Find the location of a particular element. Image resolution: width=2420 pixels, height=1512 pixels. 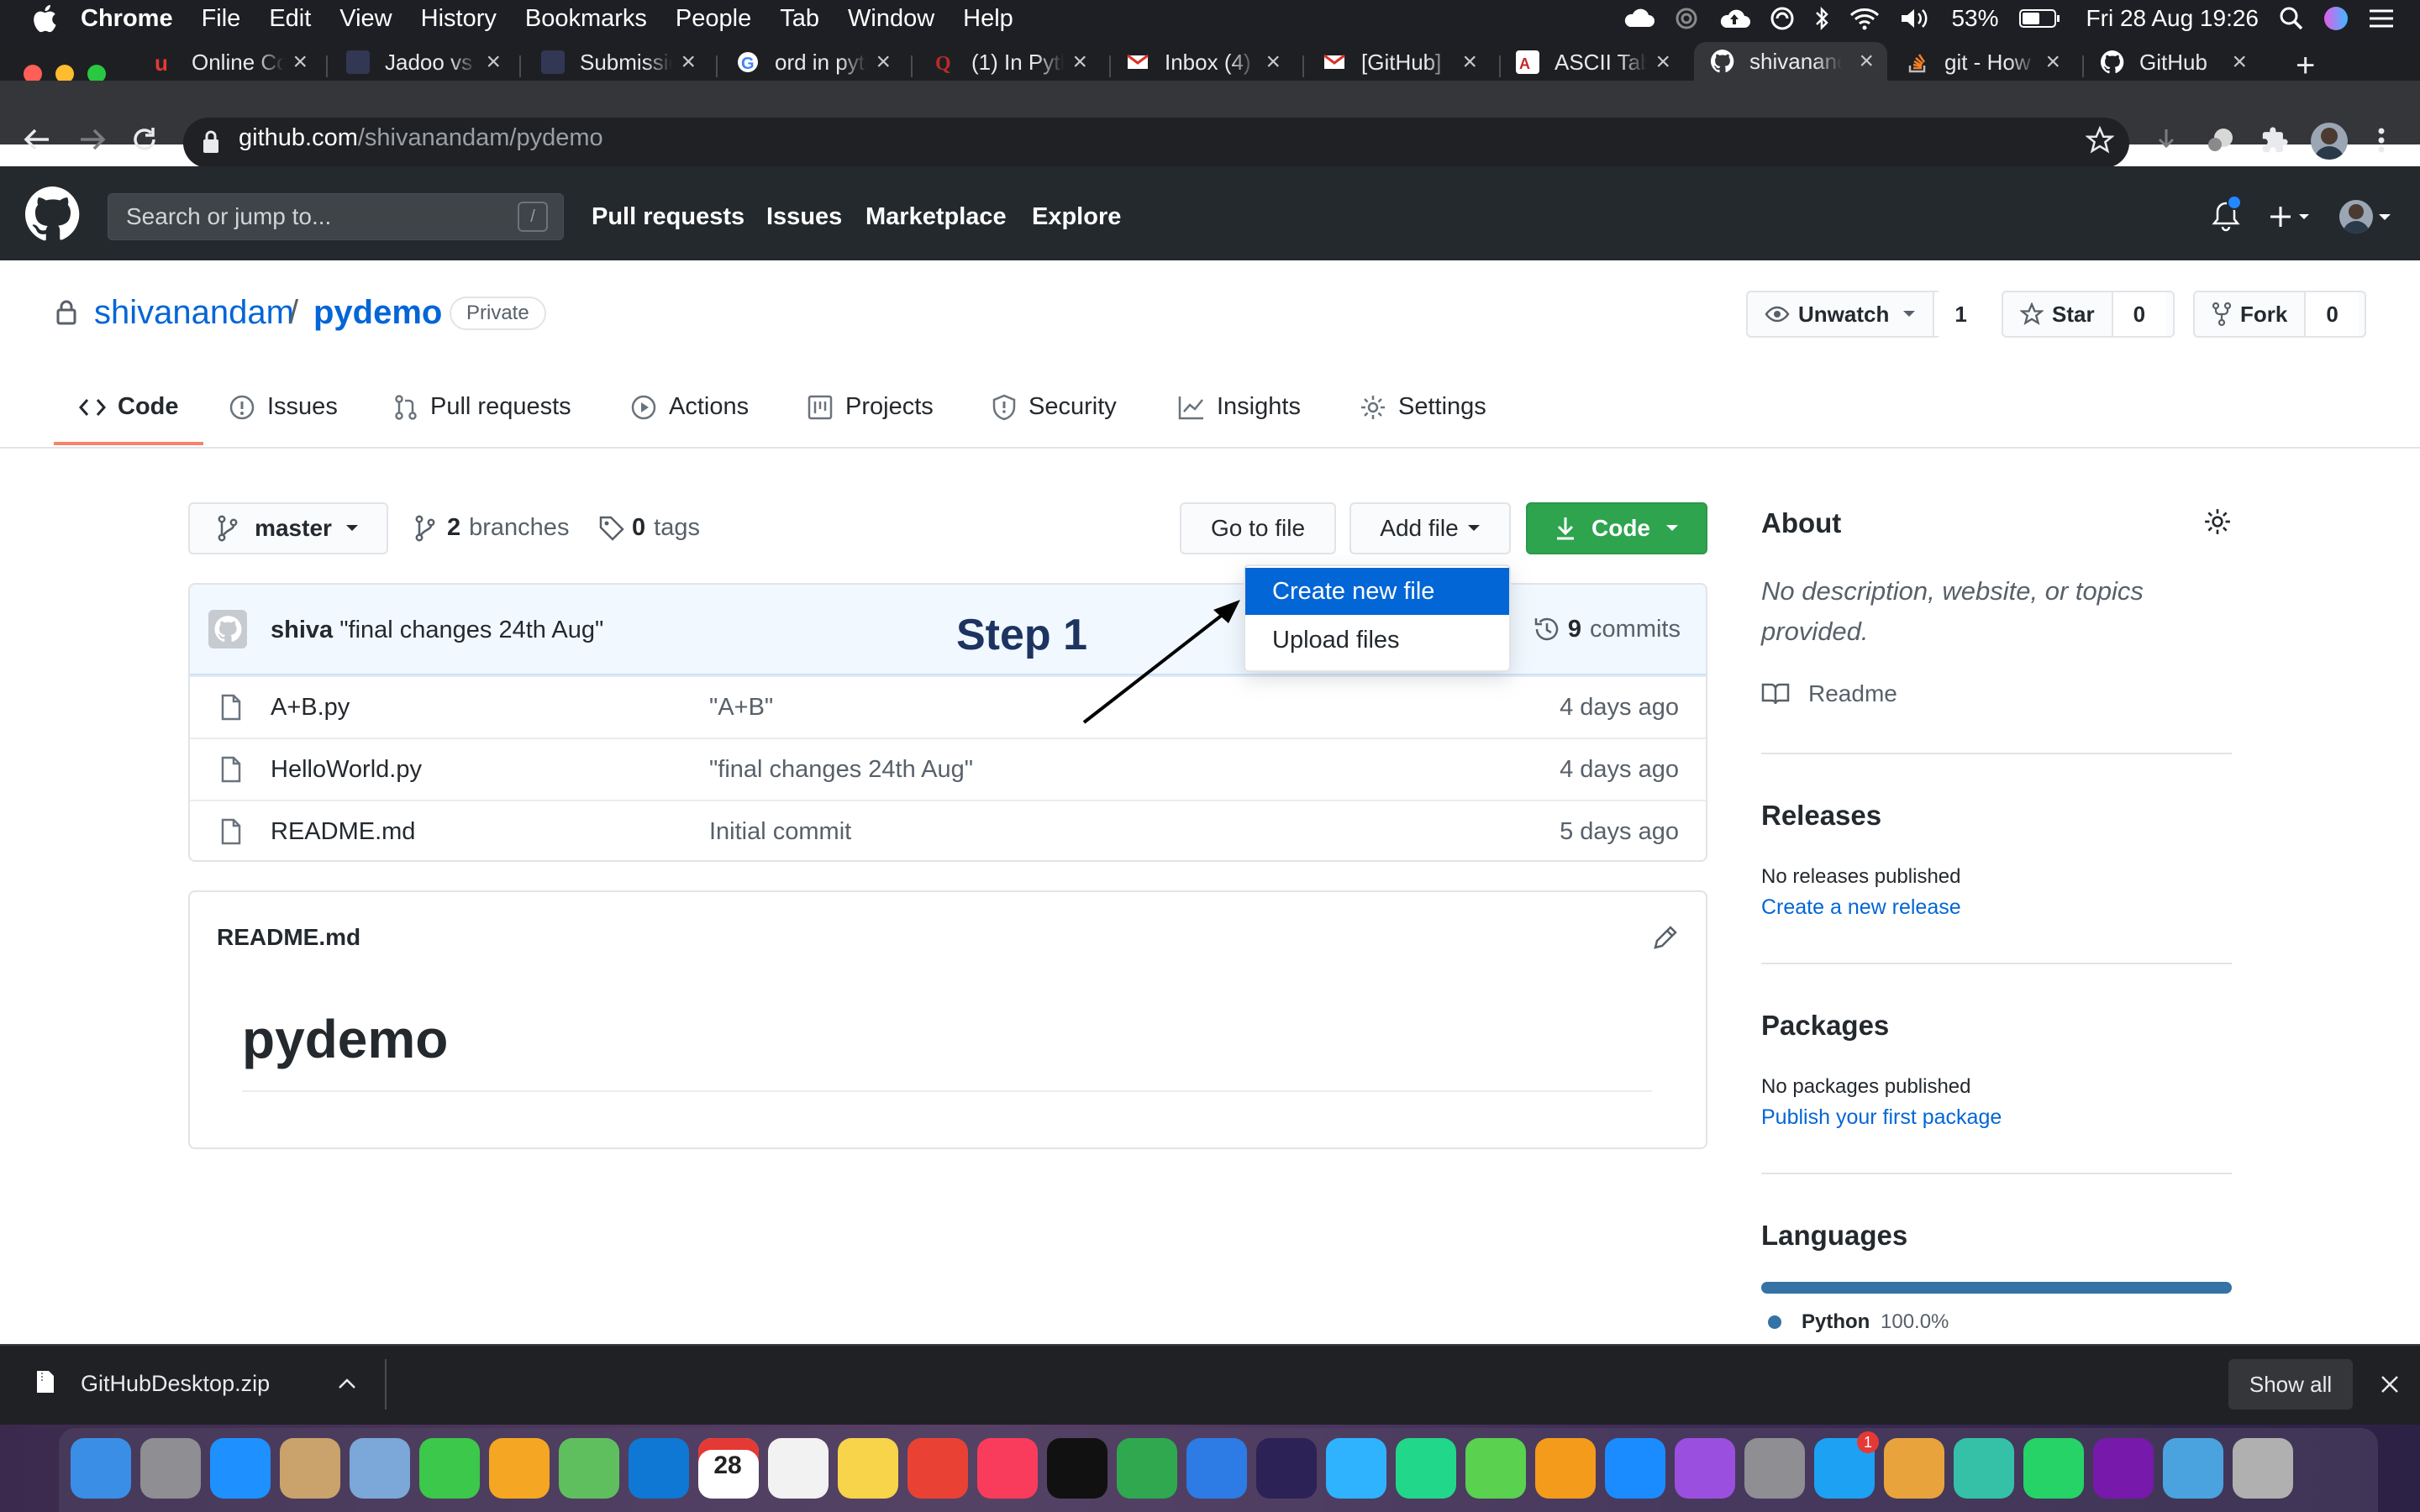

browser-tab-active: shivanandam × is located at coordinates (1791, 61).